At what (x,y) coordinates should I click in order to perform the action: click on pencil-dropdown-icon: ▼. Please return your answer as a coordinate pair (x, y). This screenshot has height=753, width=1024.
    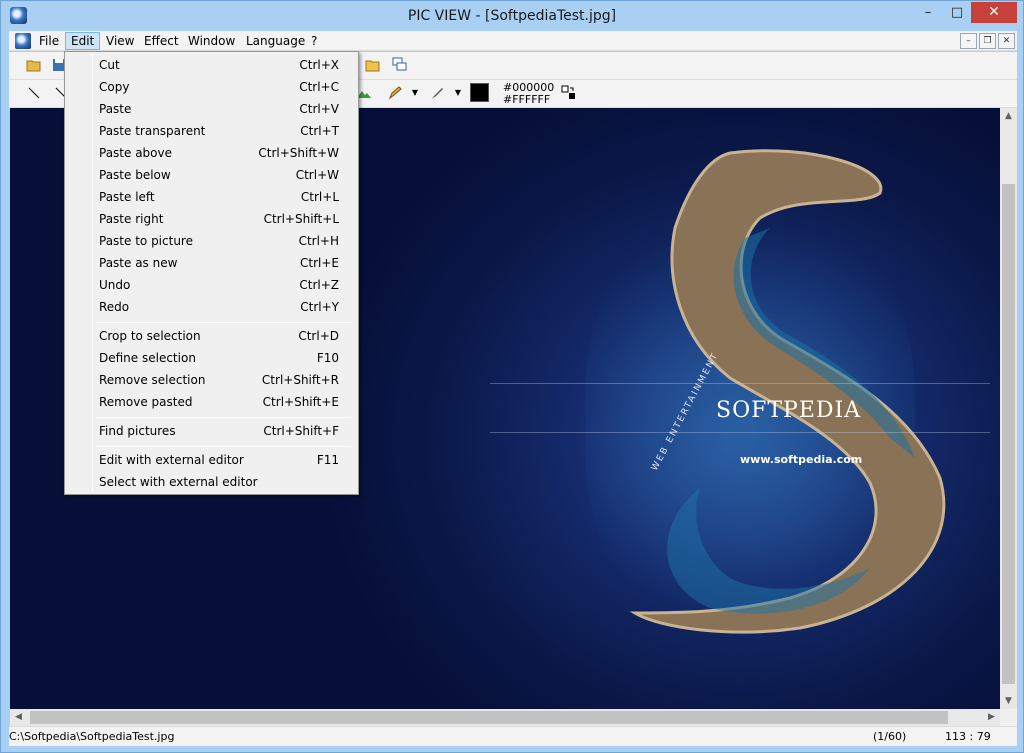
    Looking at the image, I should click on (415, 93).